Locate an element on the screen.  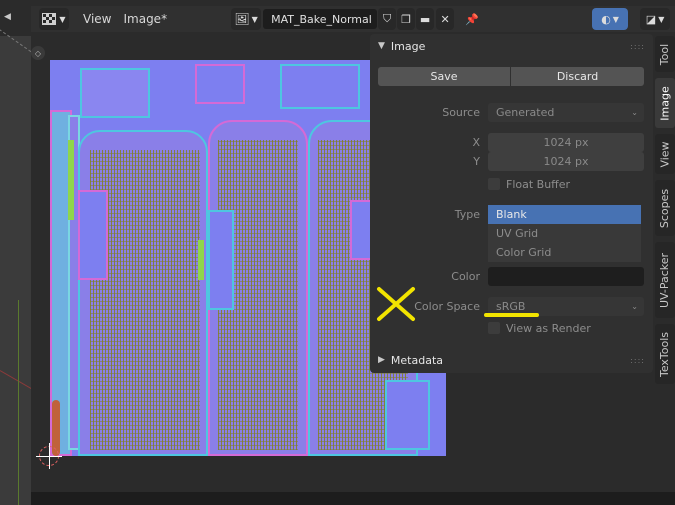
tab-image: Image is located at coordinates (665, 103).